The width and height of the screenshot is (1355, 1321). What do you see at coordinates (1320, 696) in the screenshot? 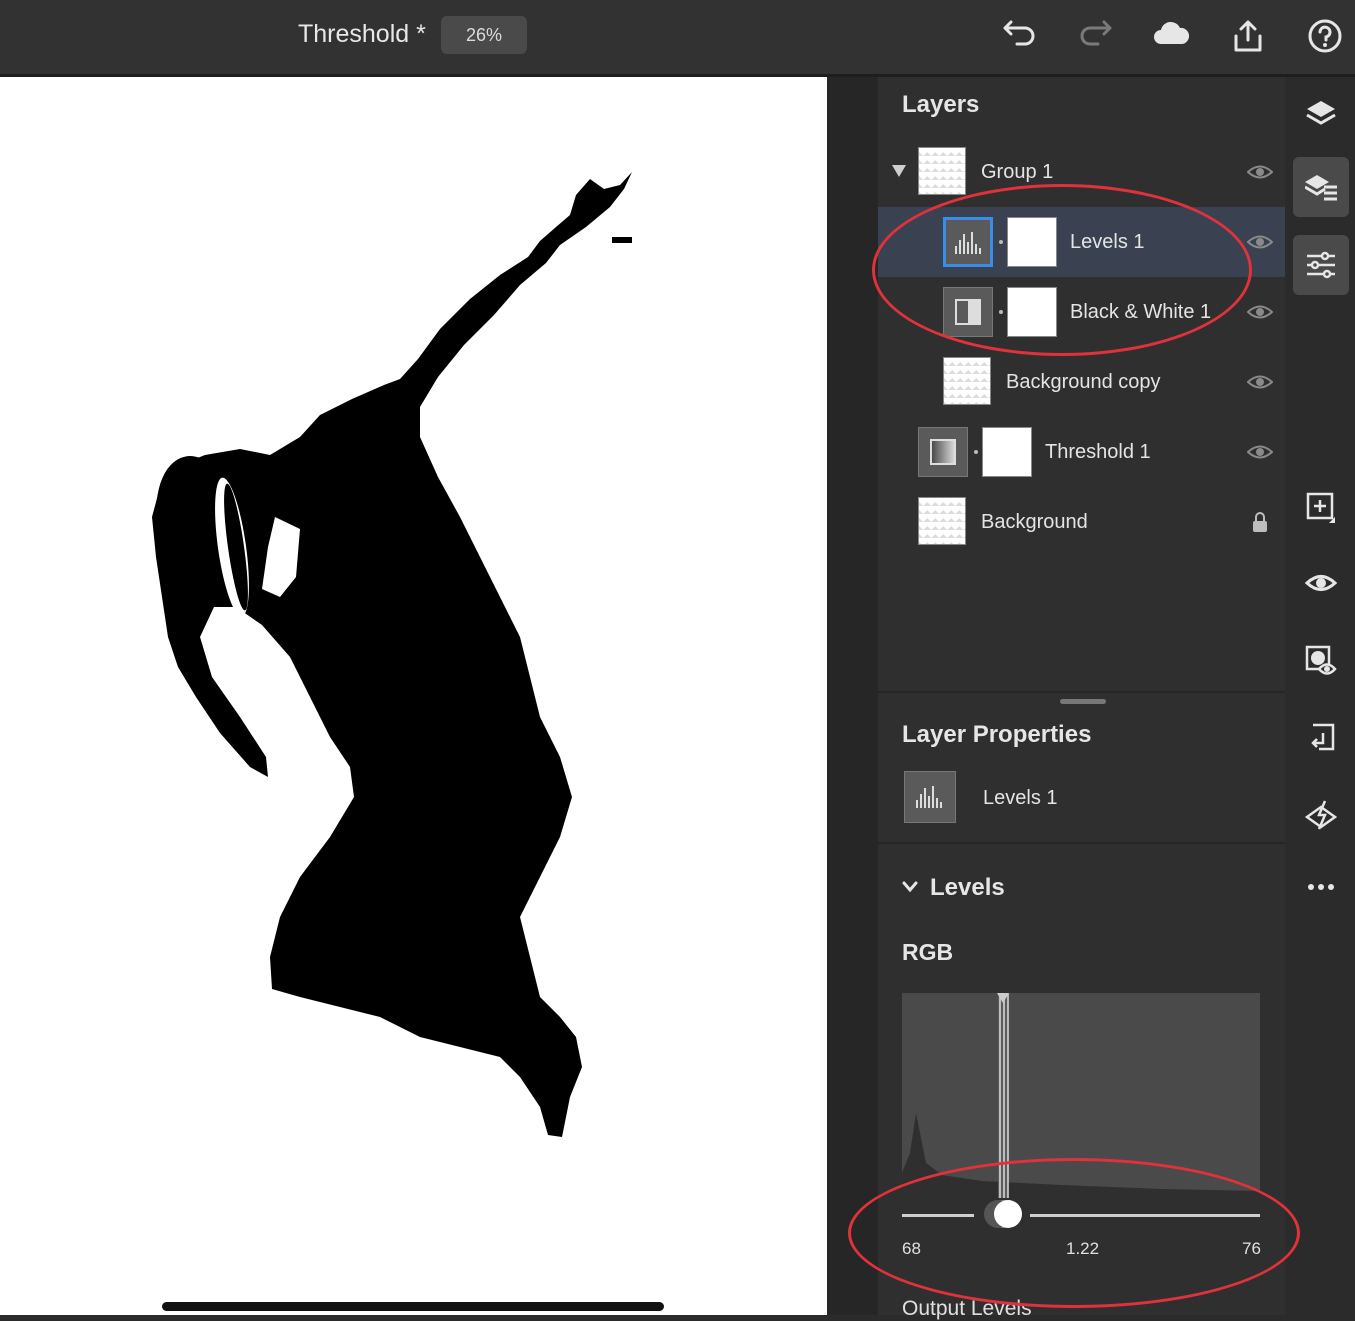
I see `right-toolbar` at bounding box center [1320, 696].